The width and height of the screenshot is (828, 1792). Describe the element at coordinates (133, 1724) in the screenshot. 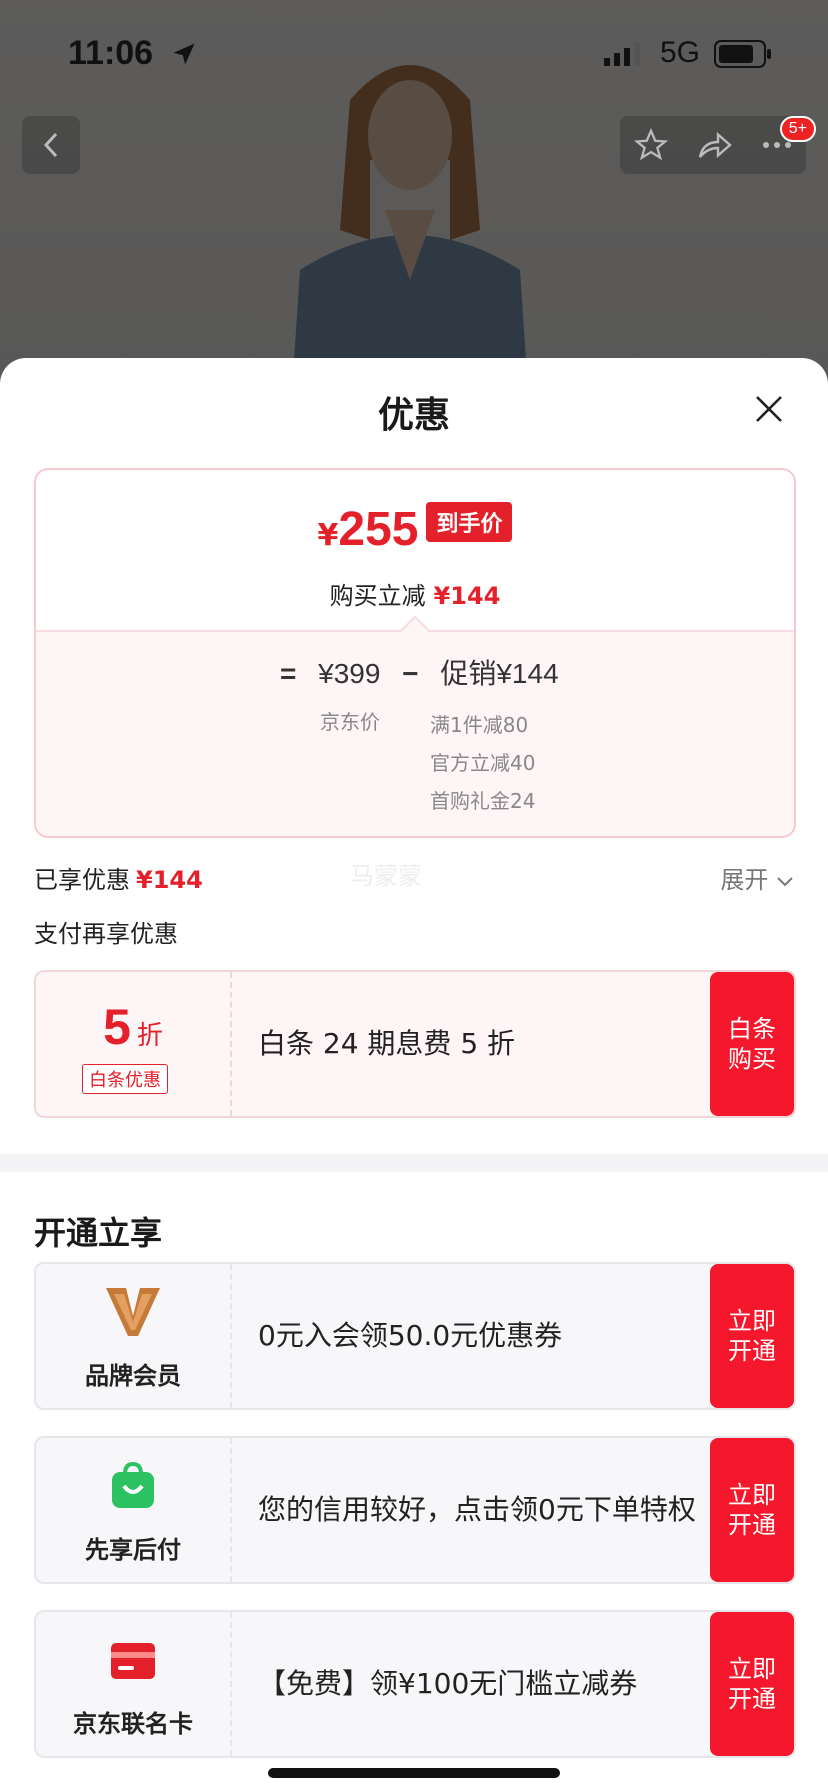

I see `membership-label: 京东联名卡` at that location.